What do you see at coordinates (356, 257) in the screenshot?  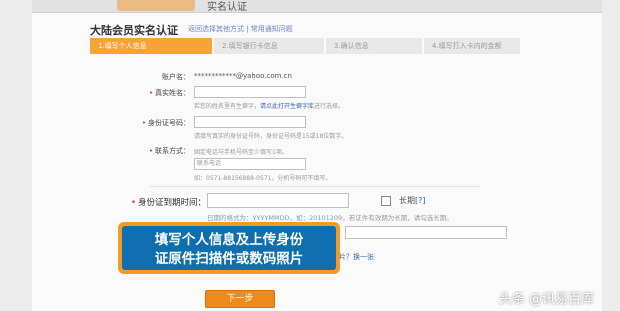 I see `refresh-image-link: 片？换一张` at bounding box center [356, 257].